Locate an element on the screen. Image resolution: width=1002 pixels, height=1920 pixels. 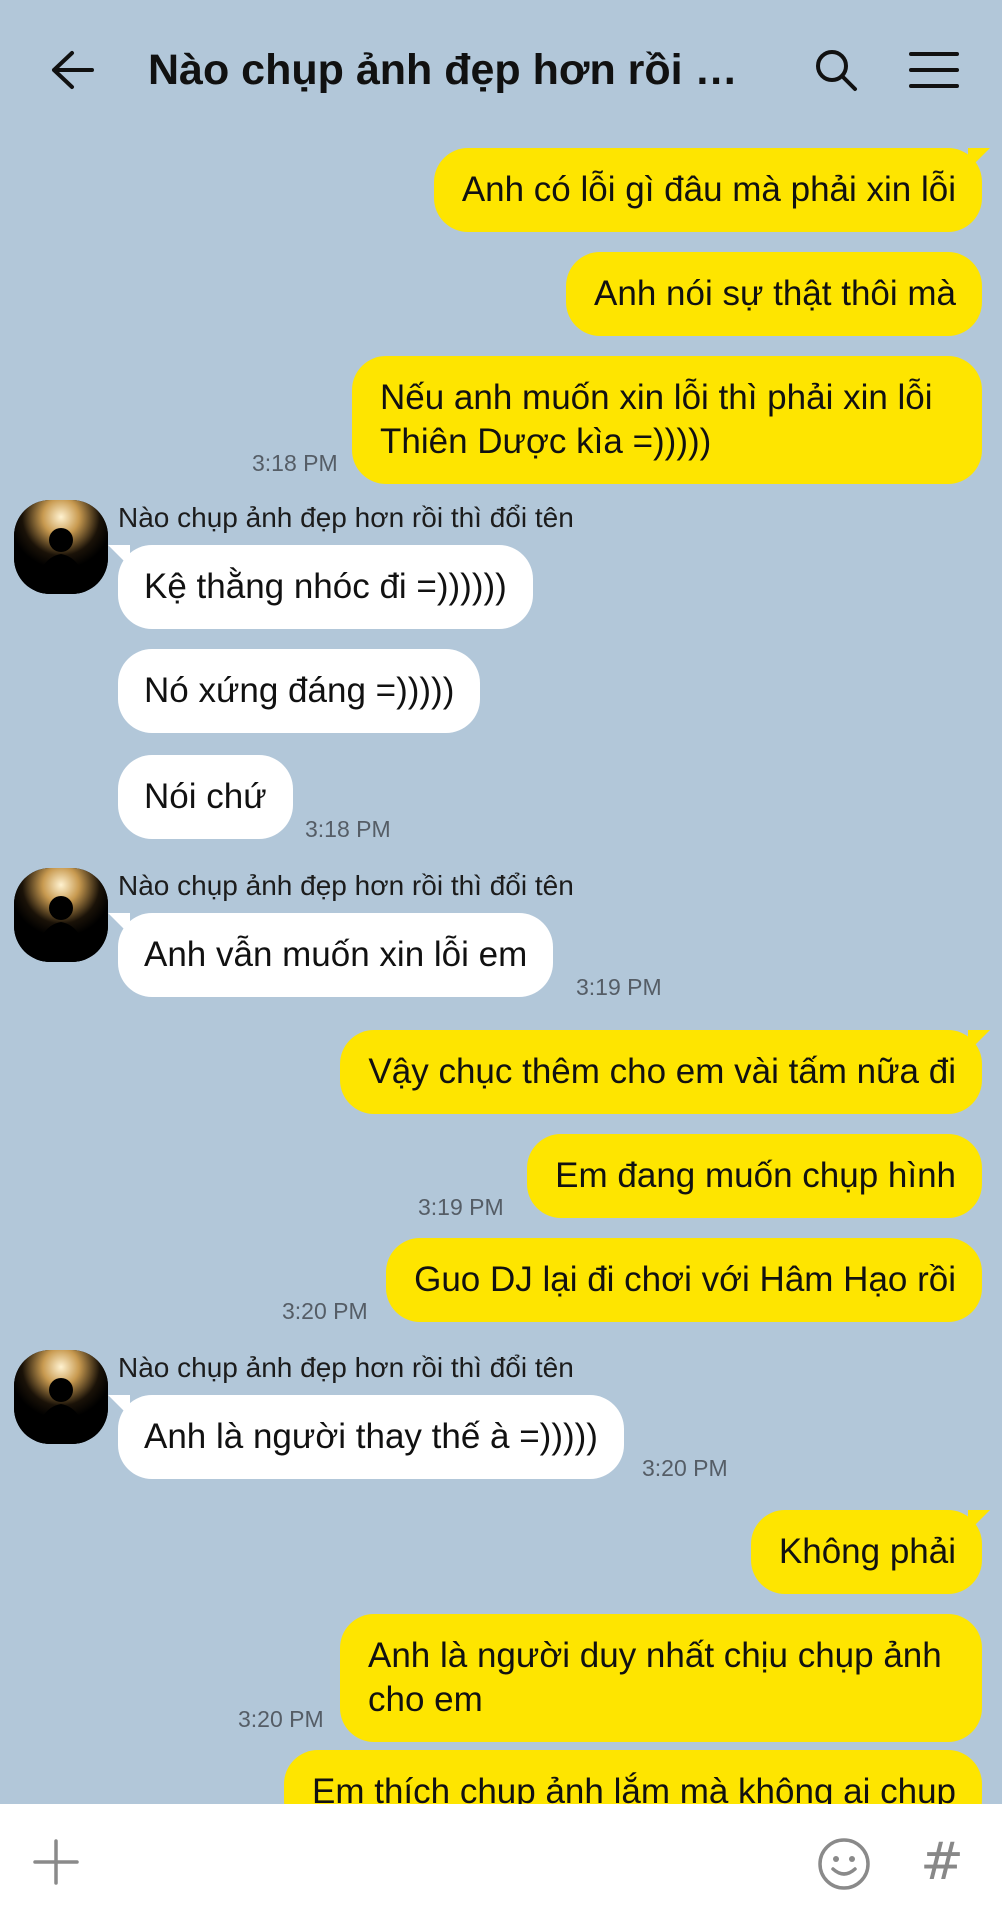
message-text: Nó xứng đáng =))))) is located at coordinates (299, 690).